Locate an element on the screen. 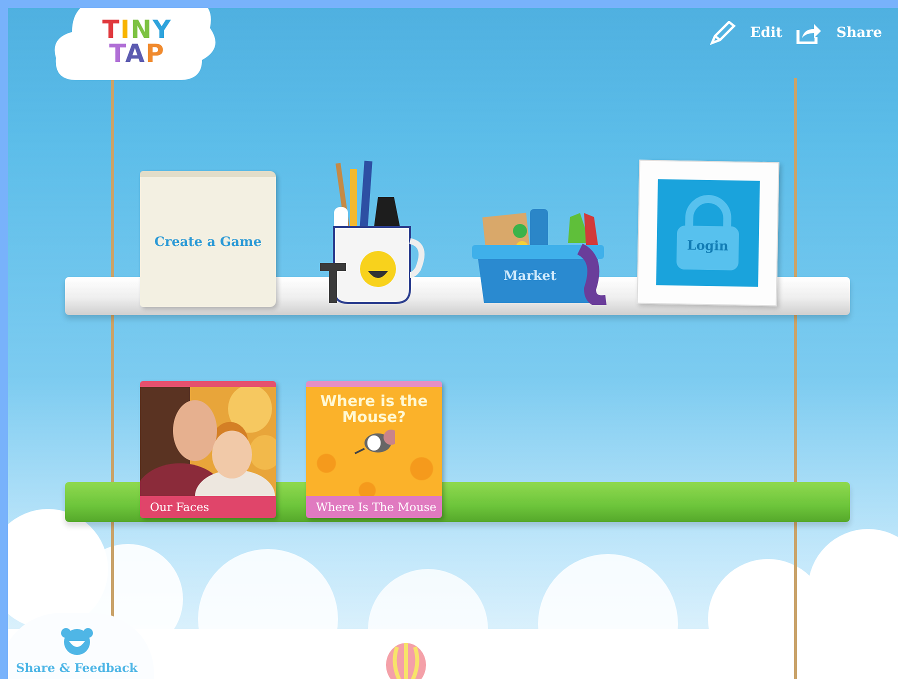 The width and height of the screenshot is (898, 679). create-game-book: Create a Game is located at coordinates (208, 239).